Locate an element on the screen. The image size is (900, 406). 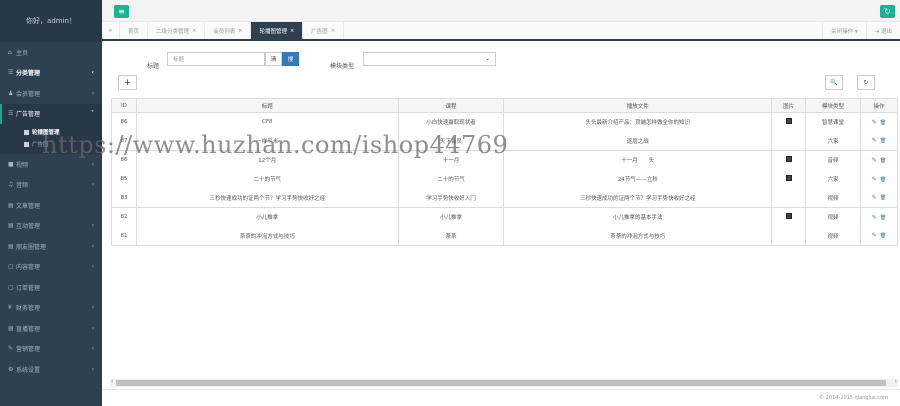
sidebar-item-user: ♟ 会员管理 ‹ is located at coordinates (51, 93).